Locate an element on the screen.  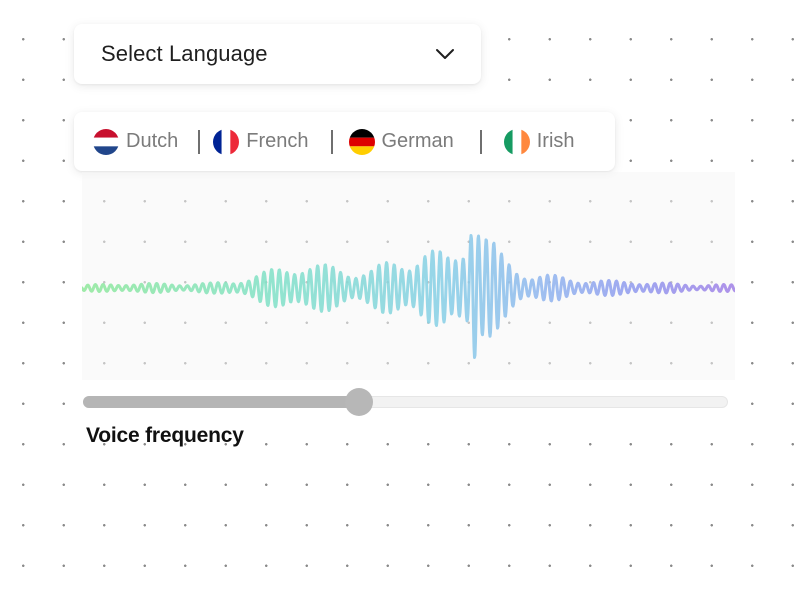
ireland-flag-icon is located at coordinates (516, 141).